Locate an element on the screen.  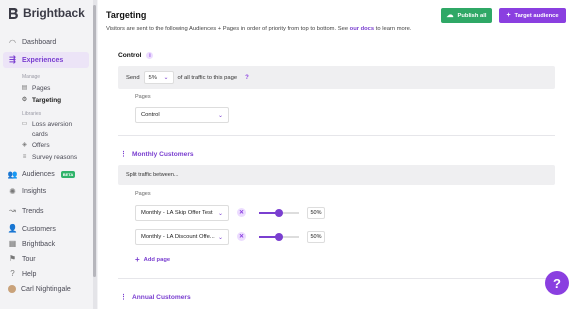
sidebar-item-label: Carl Nightingale is located at coordinates (46, 289).